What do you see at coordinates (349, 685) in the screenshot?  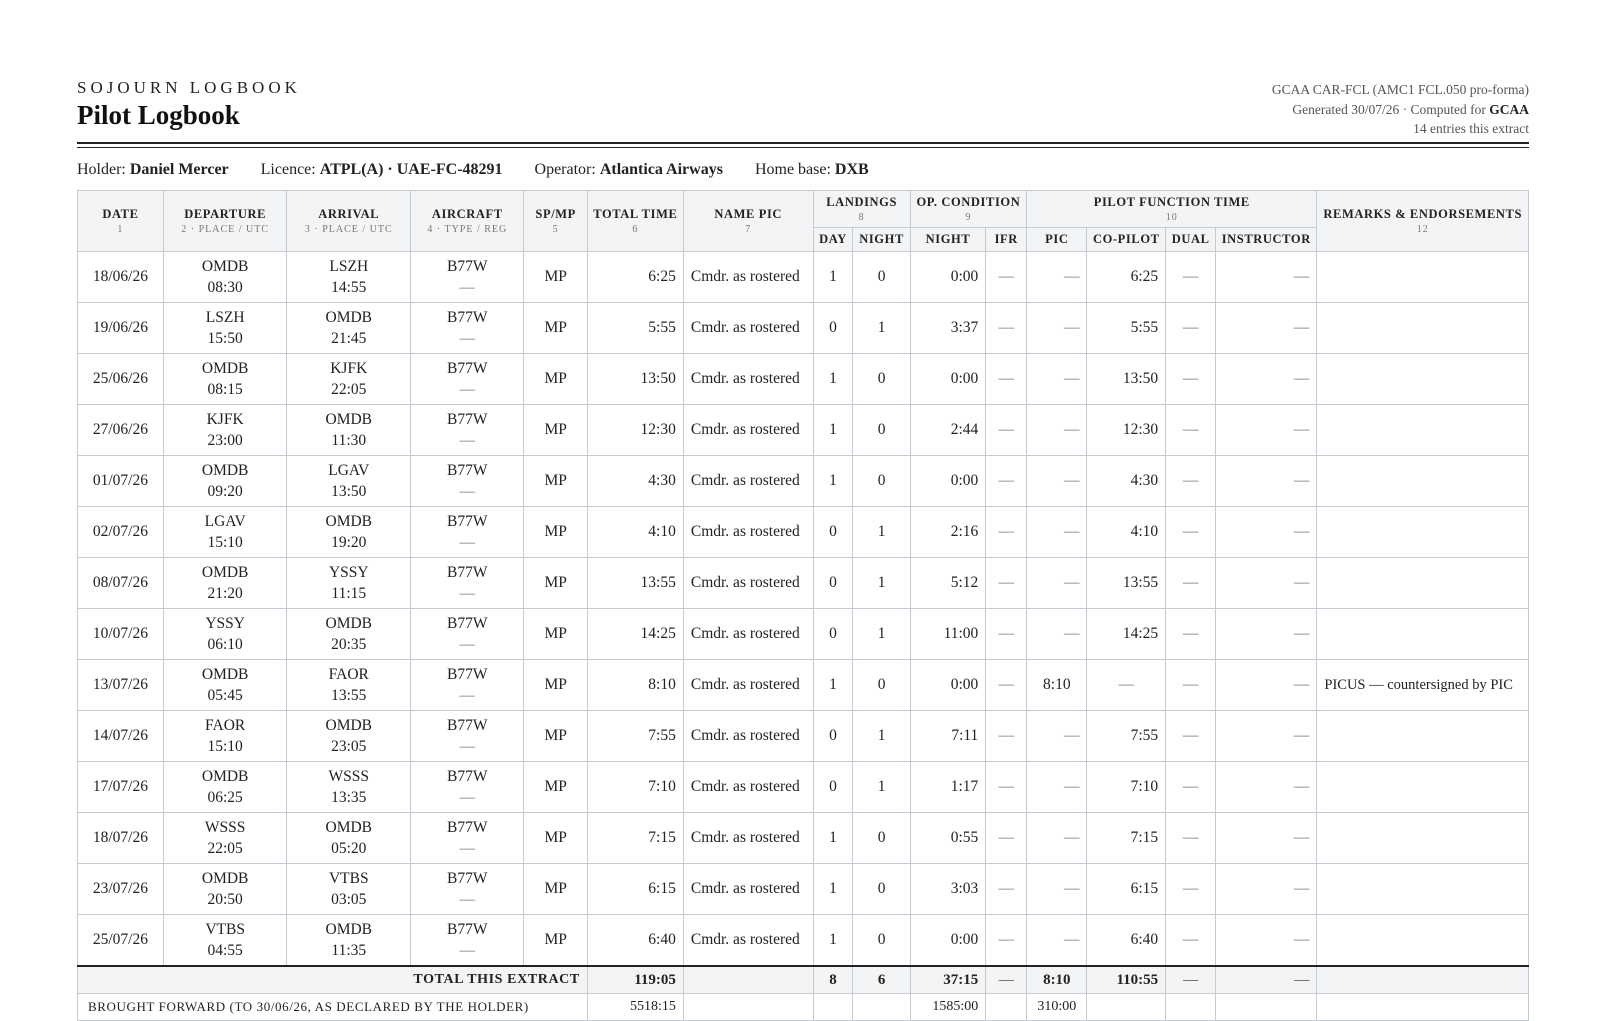 I see `entry-arrival: FAOR 13:55` at bounding box center [349, 685].